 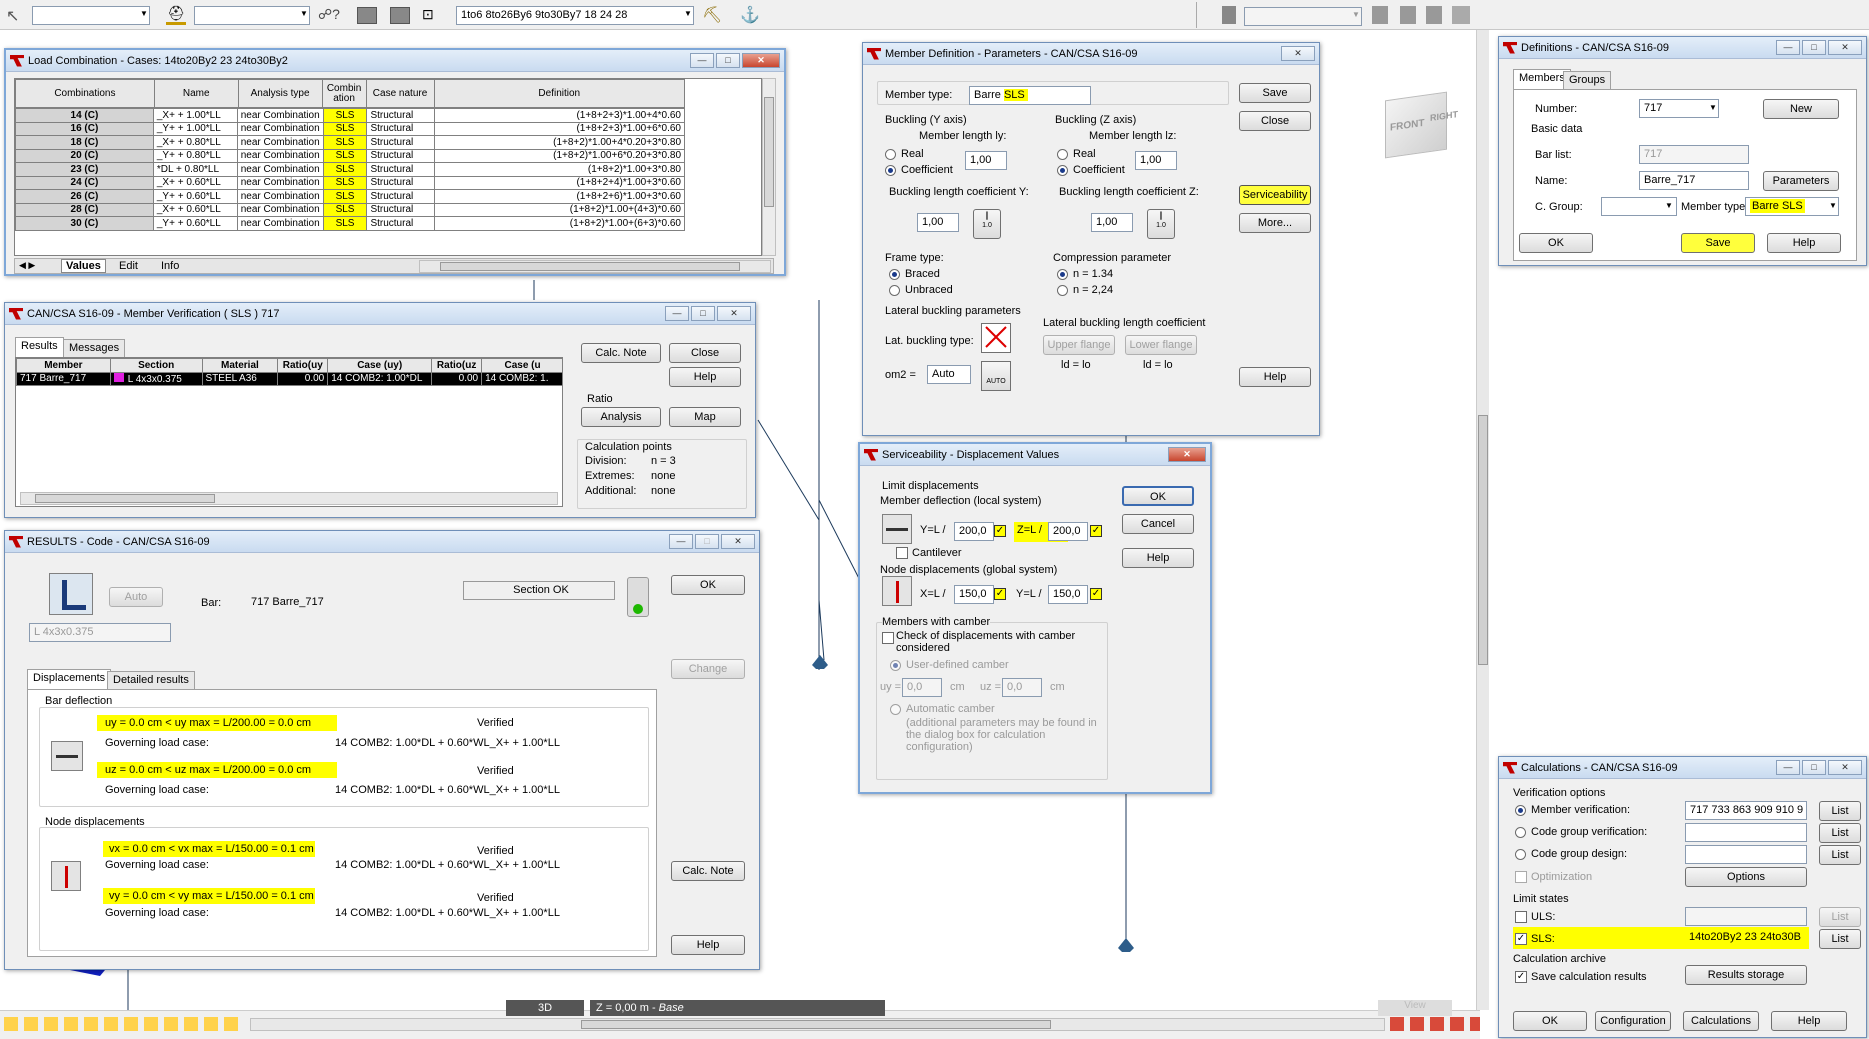 I want to click on y-displacement-input: 150,0, so click(x=1068, y=594).